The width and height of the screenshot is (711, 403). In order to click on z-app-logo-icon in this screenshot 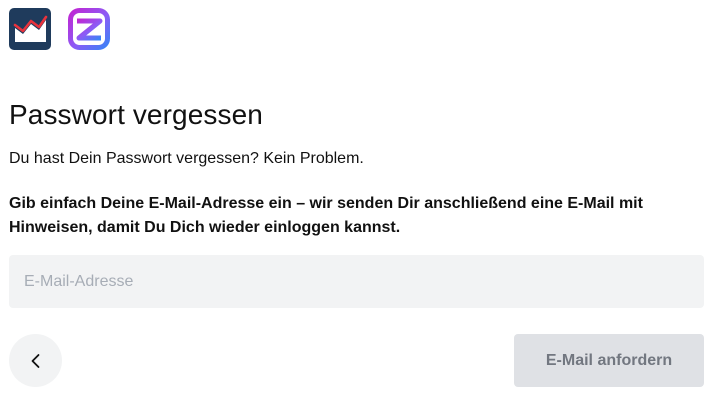, I will do `click(89, 29)`.